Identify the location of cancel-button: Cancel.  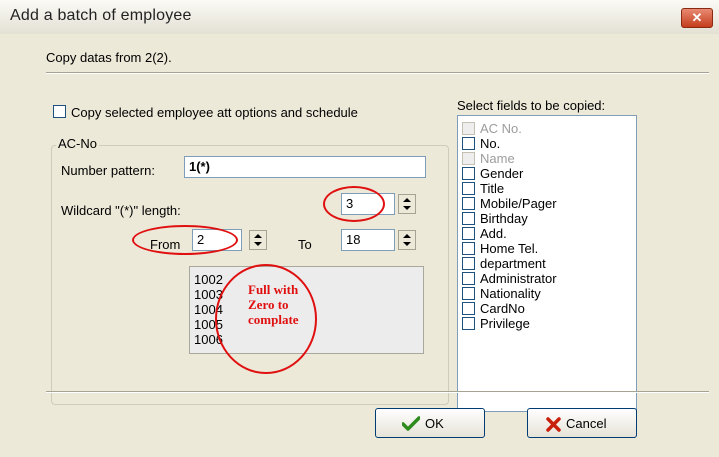
(582, 423).